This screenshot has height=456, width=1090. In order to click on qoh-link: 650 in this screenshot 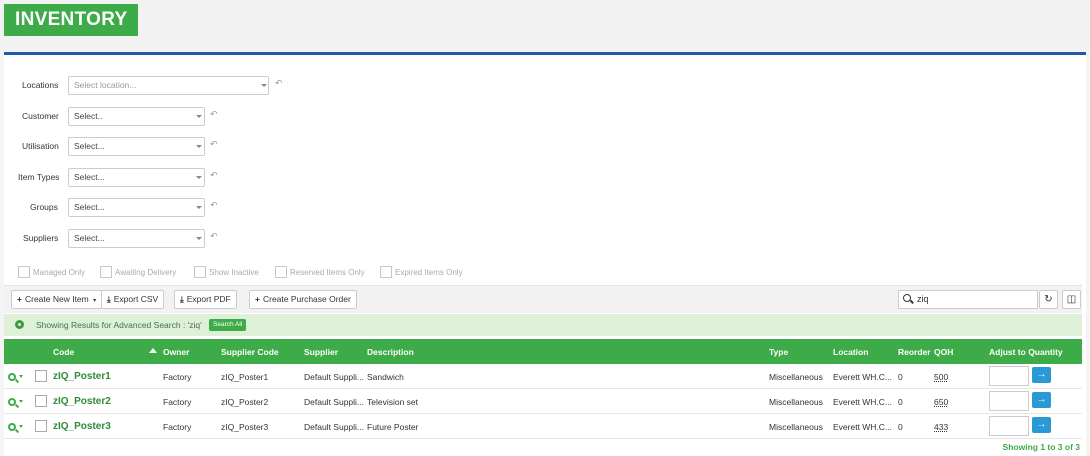, I will do `click(941, 402)`.